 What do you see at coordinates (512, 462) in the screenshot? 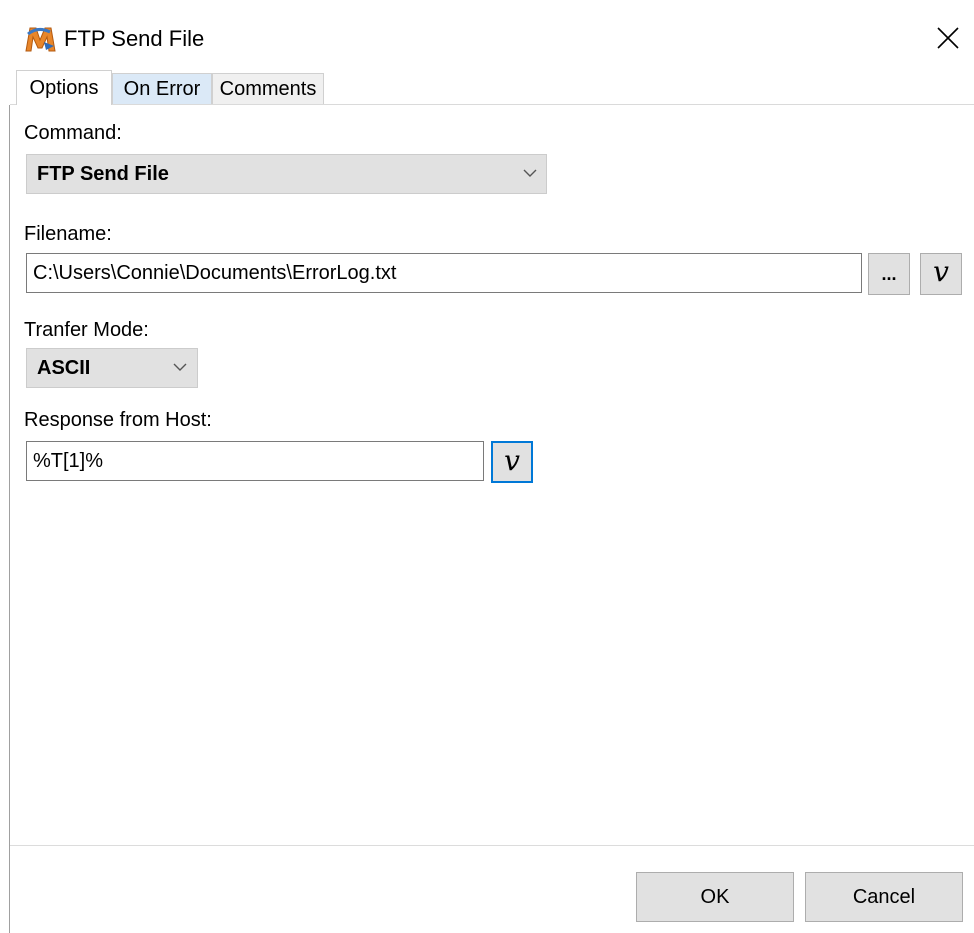
I see `response-variable-button: v` at bounding box center [512, 462].